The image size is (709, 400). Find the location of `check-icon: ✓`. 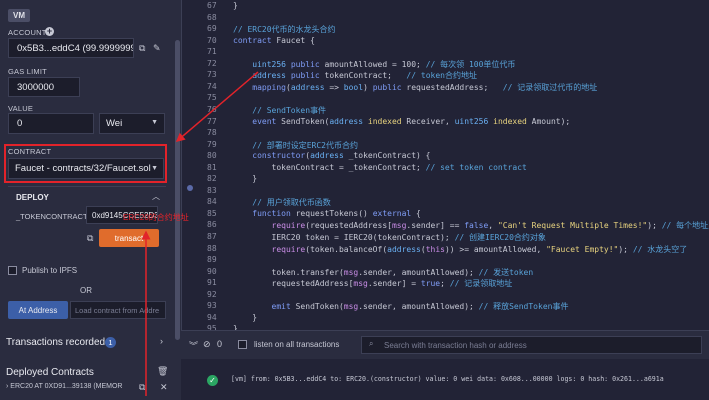

check-icon: ✓ is located at coordinates (212, 380).